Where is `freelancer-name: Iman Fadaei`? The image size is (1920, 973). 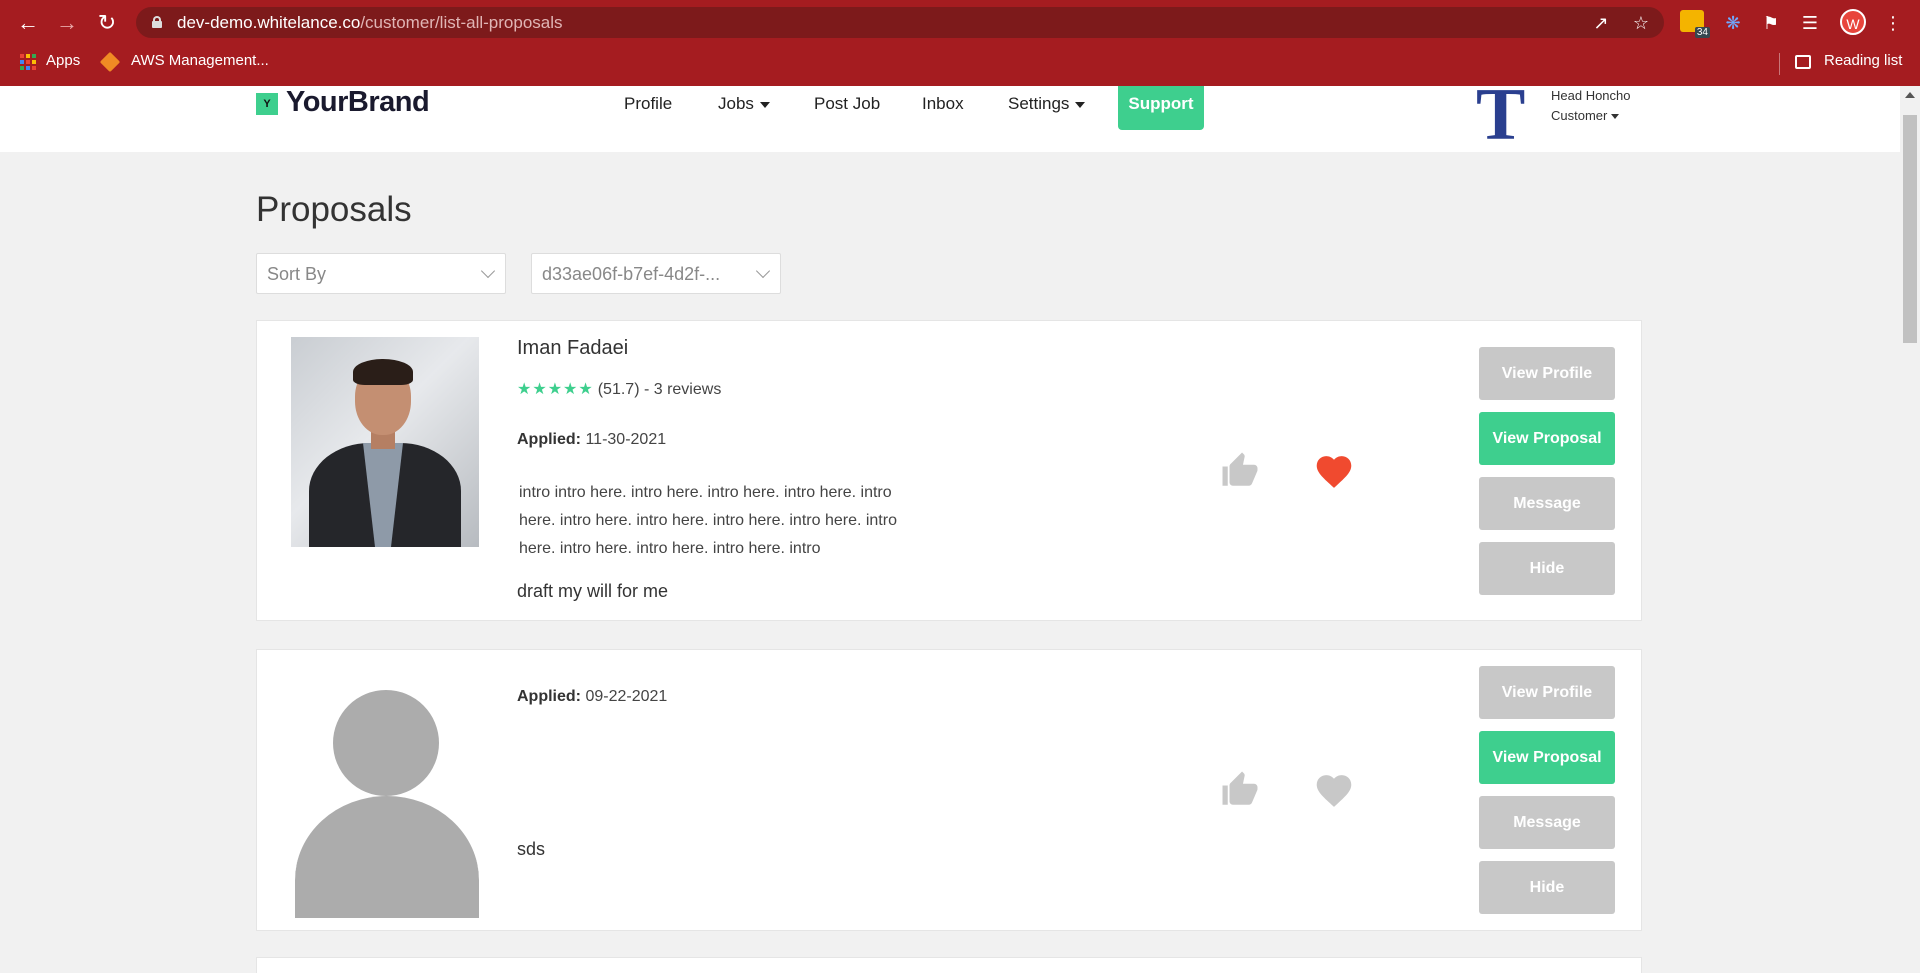
freelancer-name: Iman Fadaei is located at coordinates (572, 348).